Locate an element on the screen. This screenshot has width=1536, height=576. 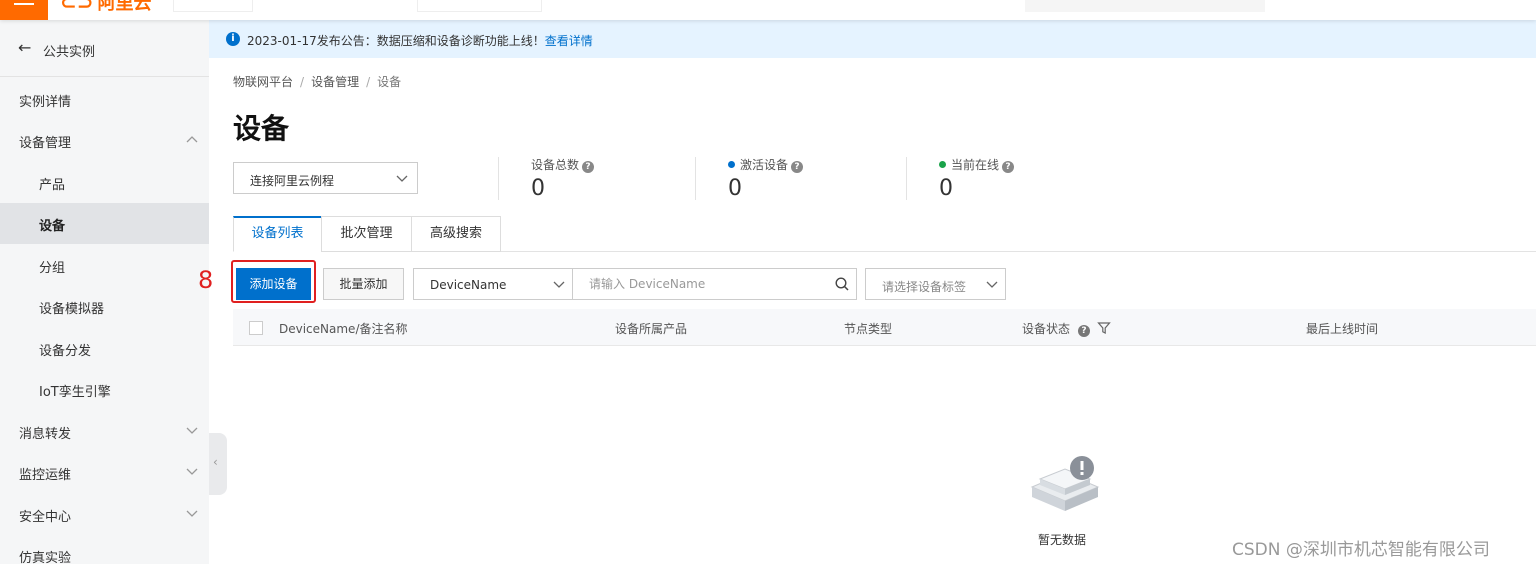
product-select: 连接阿里云例程 is located at coordinates (325, 178).